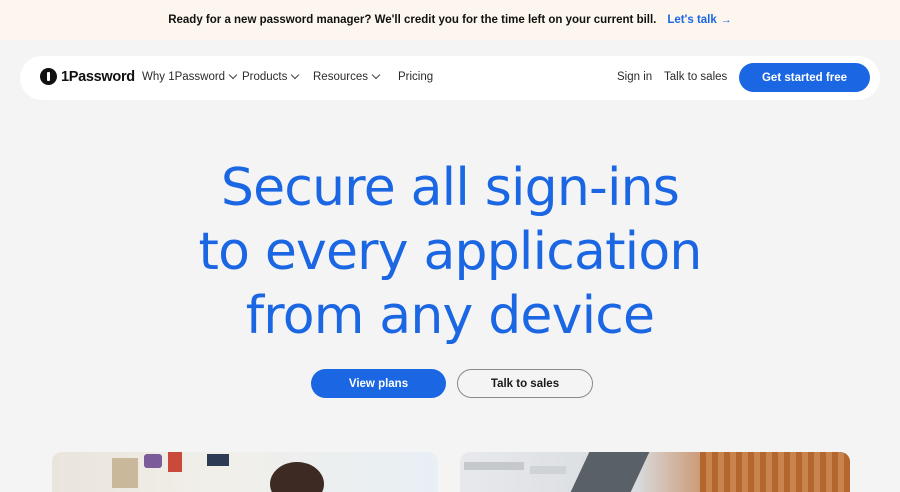  I want to click on arrow-right-icon: →, so click(726, 20).